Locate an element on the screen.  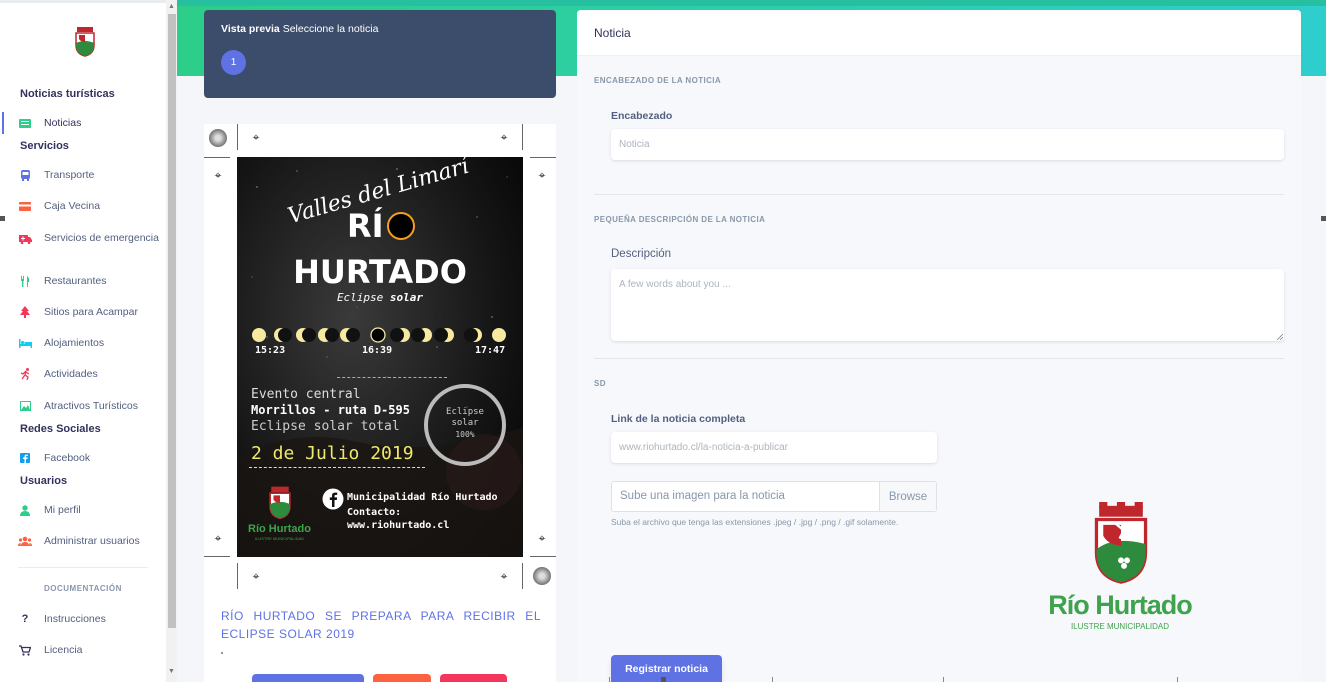
sidebar-item-mi-perfil: Mi perfil is located at coordinates (90, 510).